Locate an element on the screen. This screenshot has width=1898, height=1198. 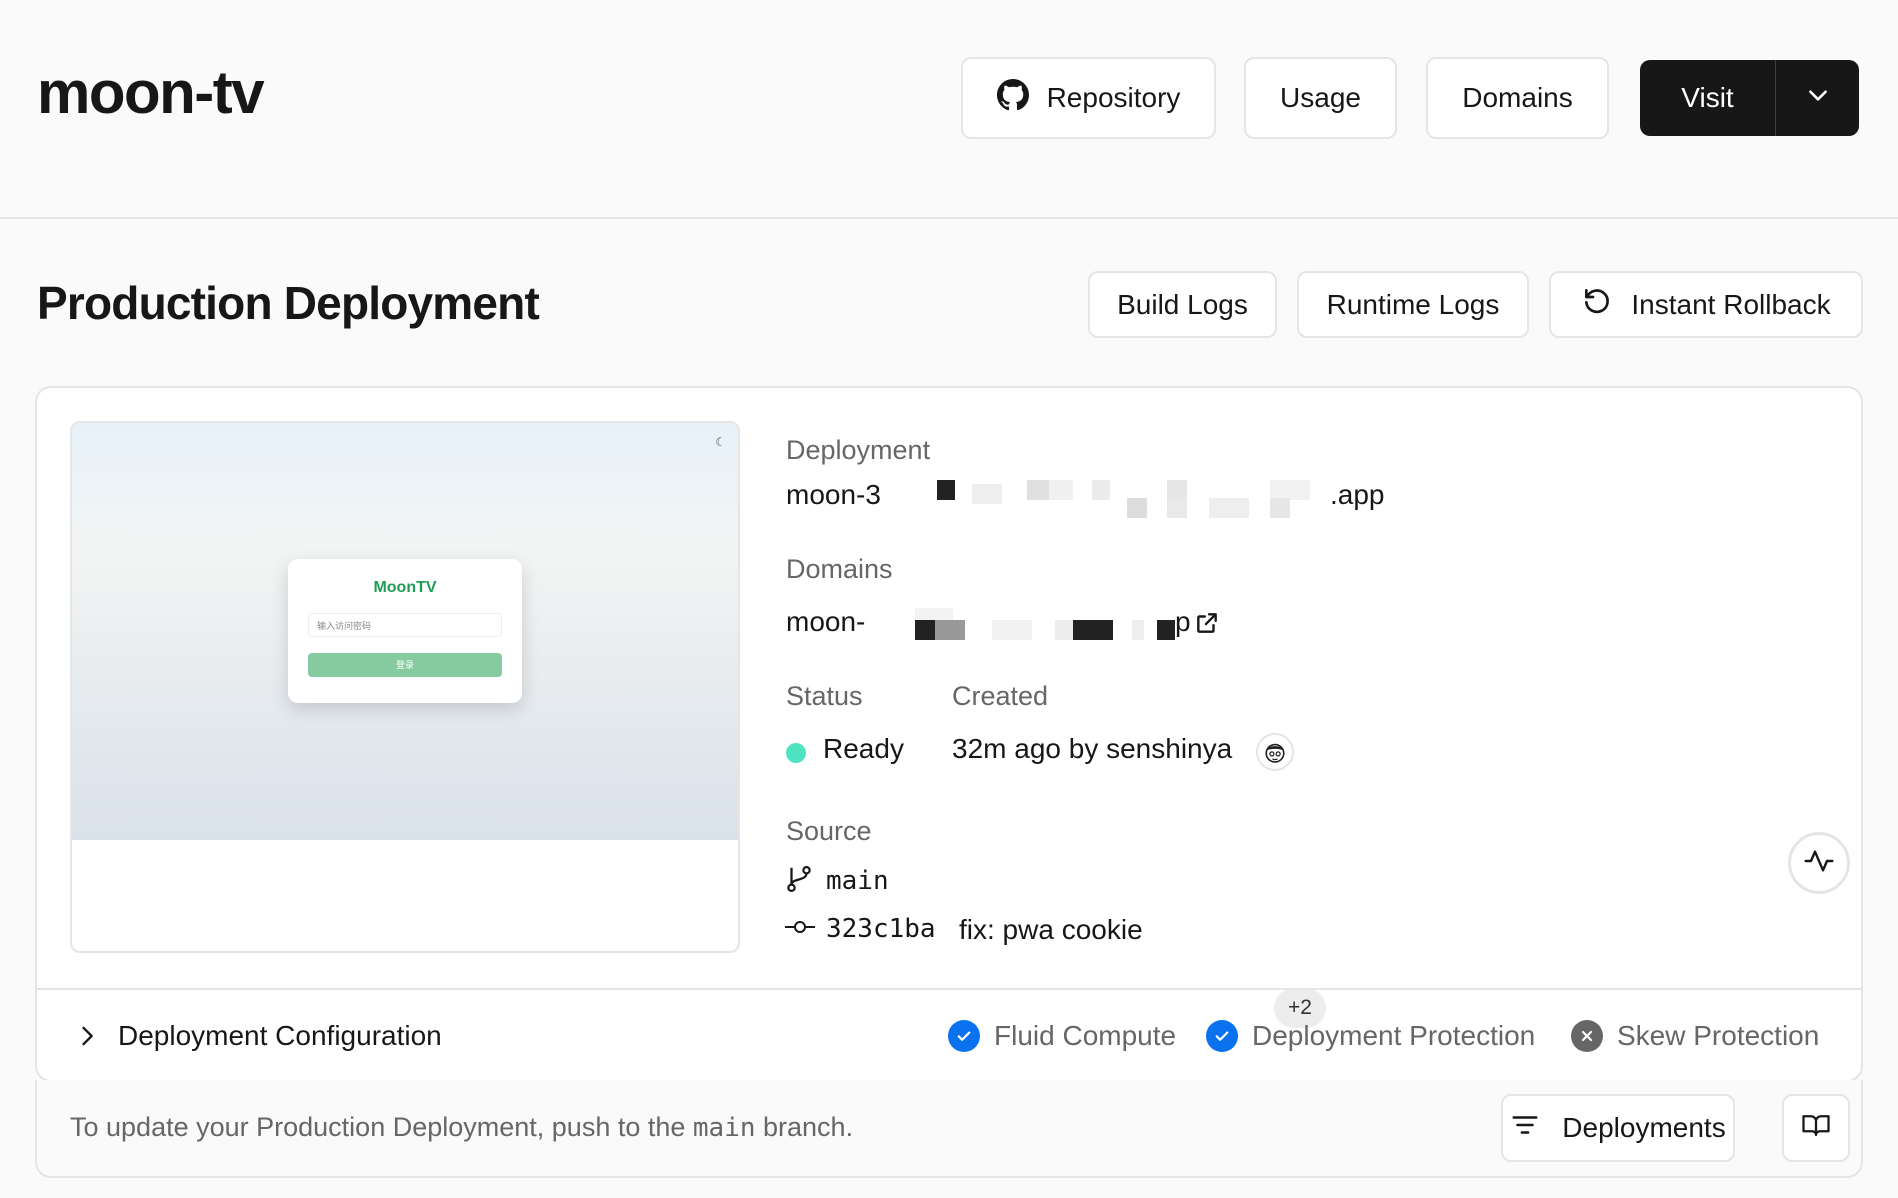
activity-icon is located at coordinates (1819, 863).